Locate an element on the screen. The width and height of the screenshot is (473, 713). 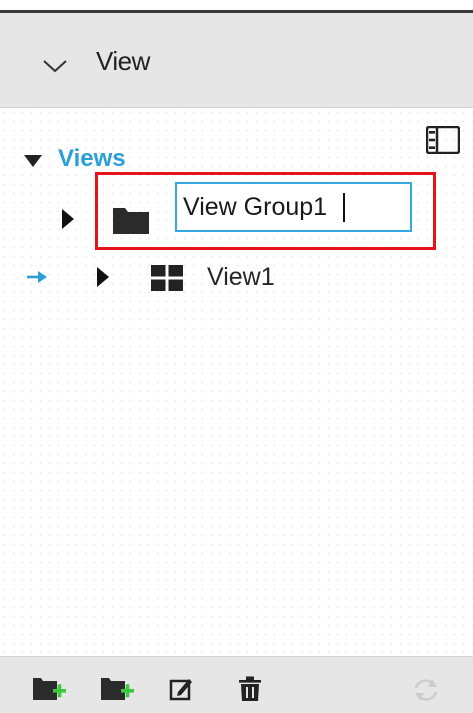
refresh-icon is located at coordinates (426, 690).